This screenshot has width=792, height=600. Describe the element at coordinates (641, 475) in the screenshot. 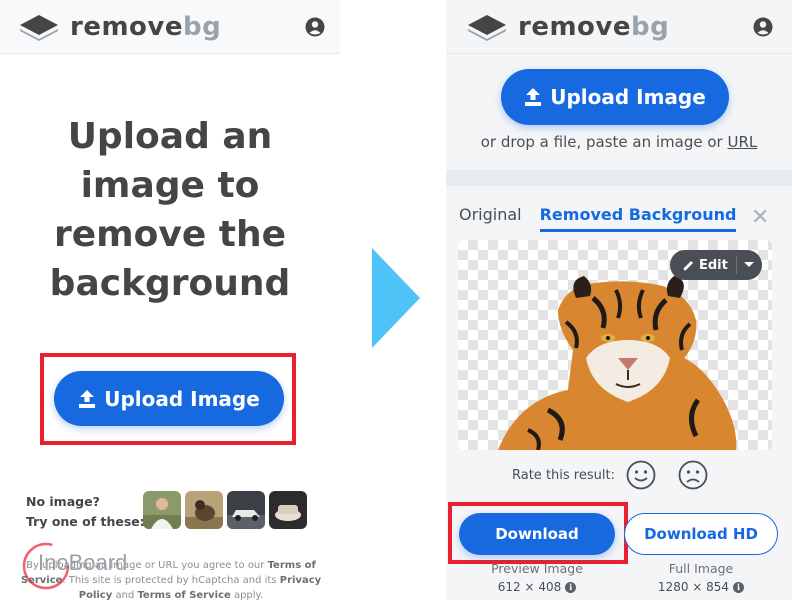

I see `smile-icon` at that location.